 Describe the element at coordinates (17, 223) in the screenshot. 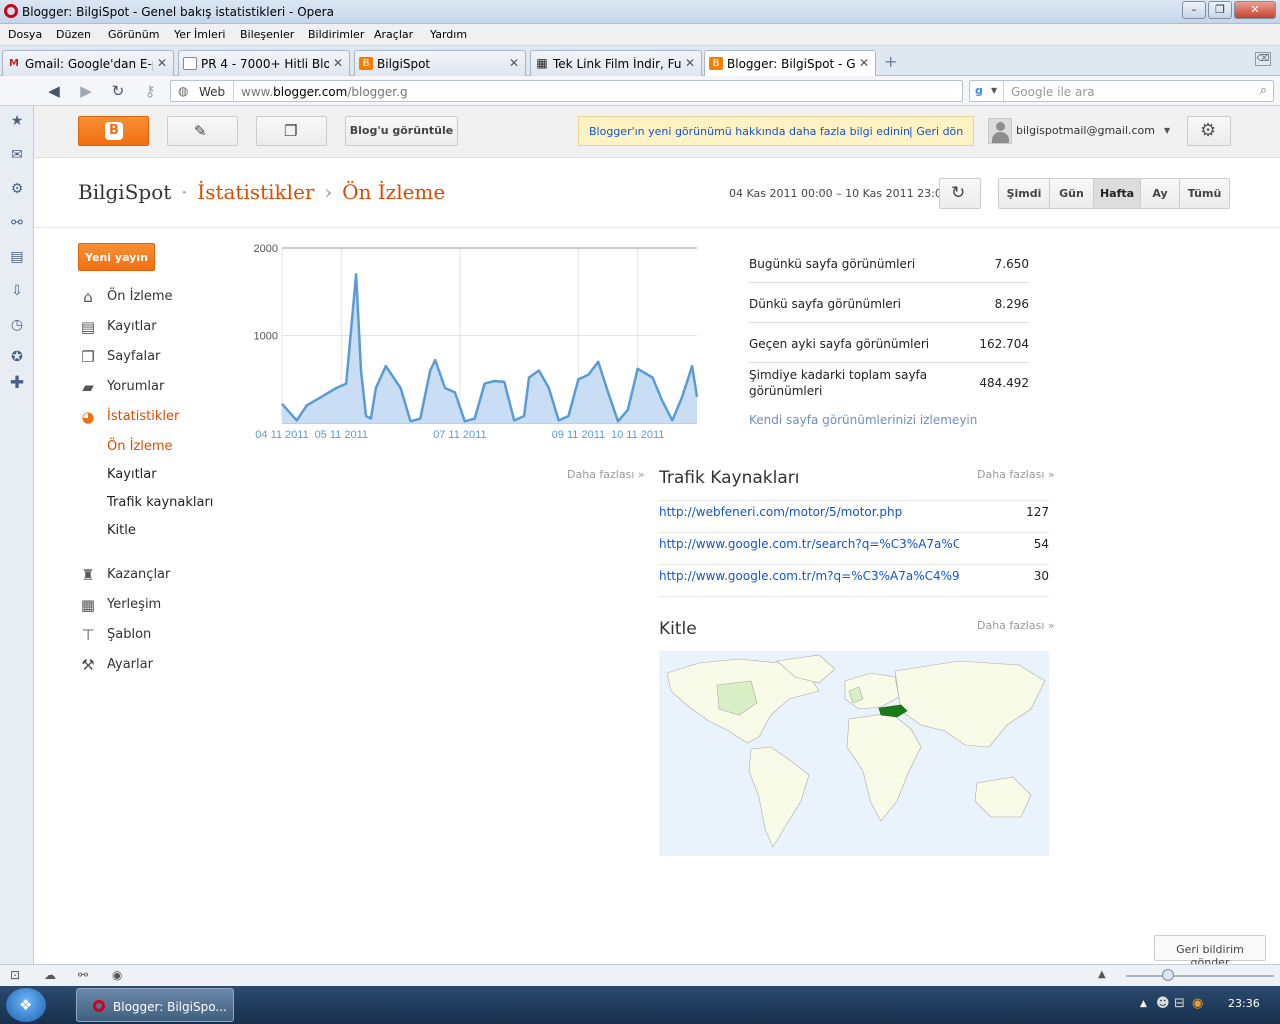

I see `unite-panel-icon: ⚯` at that location.